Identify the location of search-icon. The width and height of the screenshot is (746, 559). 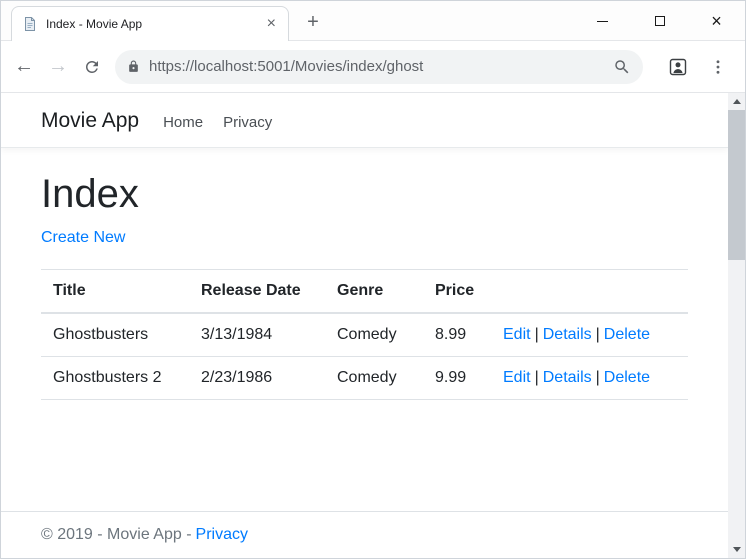
(622, 67).